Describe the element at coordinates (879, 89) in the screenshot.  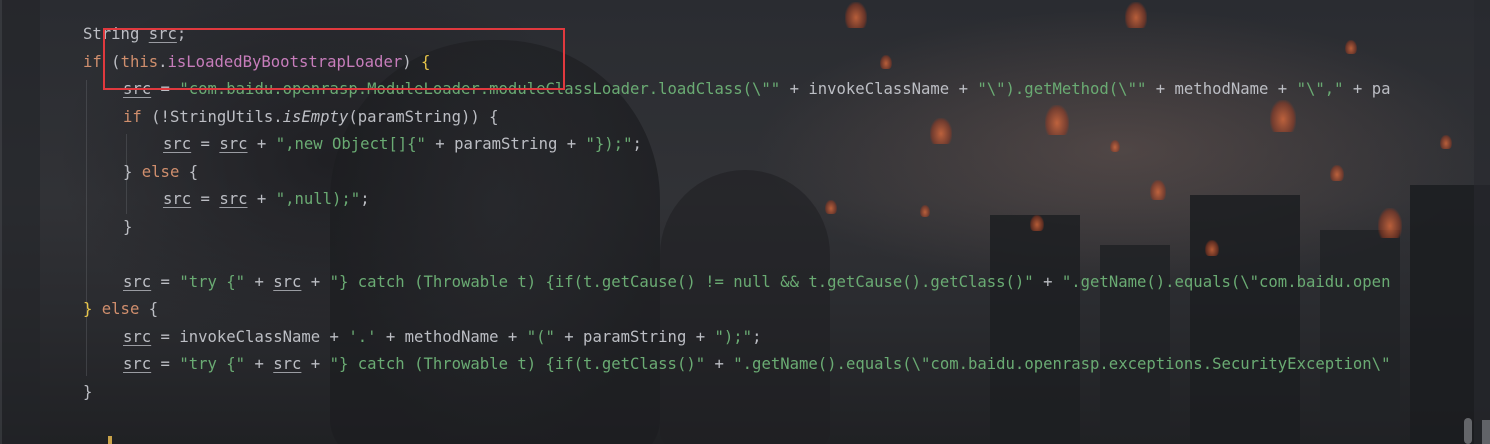
I see `code-token: + invokeClassName +` at that location.